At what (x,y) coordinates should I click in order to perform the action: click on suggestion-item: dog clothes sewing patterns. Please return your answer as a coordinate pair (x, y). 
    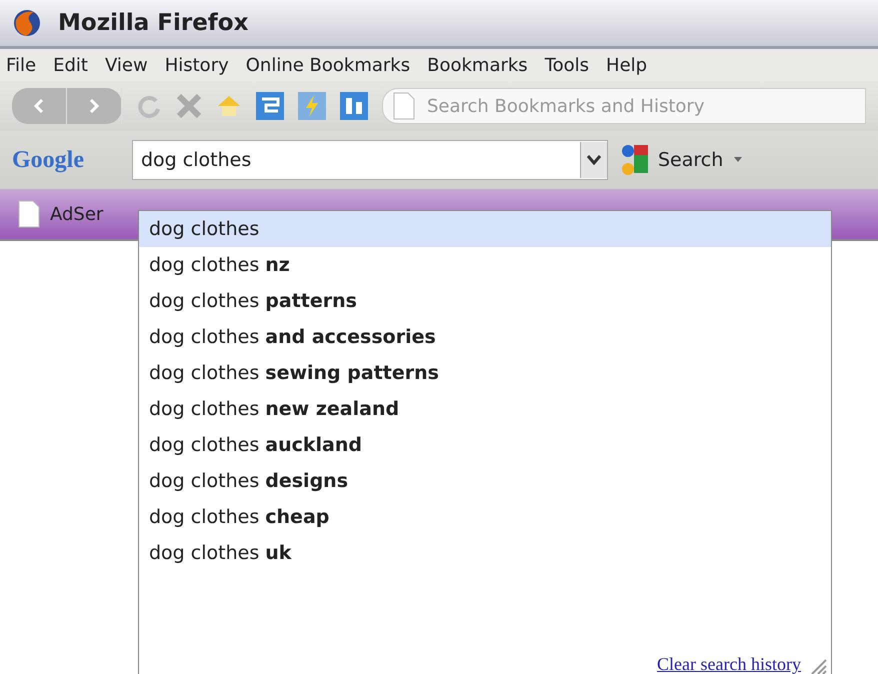
    Looking at the image, I should click on (485, 373).